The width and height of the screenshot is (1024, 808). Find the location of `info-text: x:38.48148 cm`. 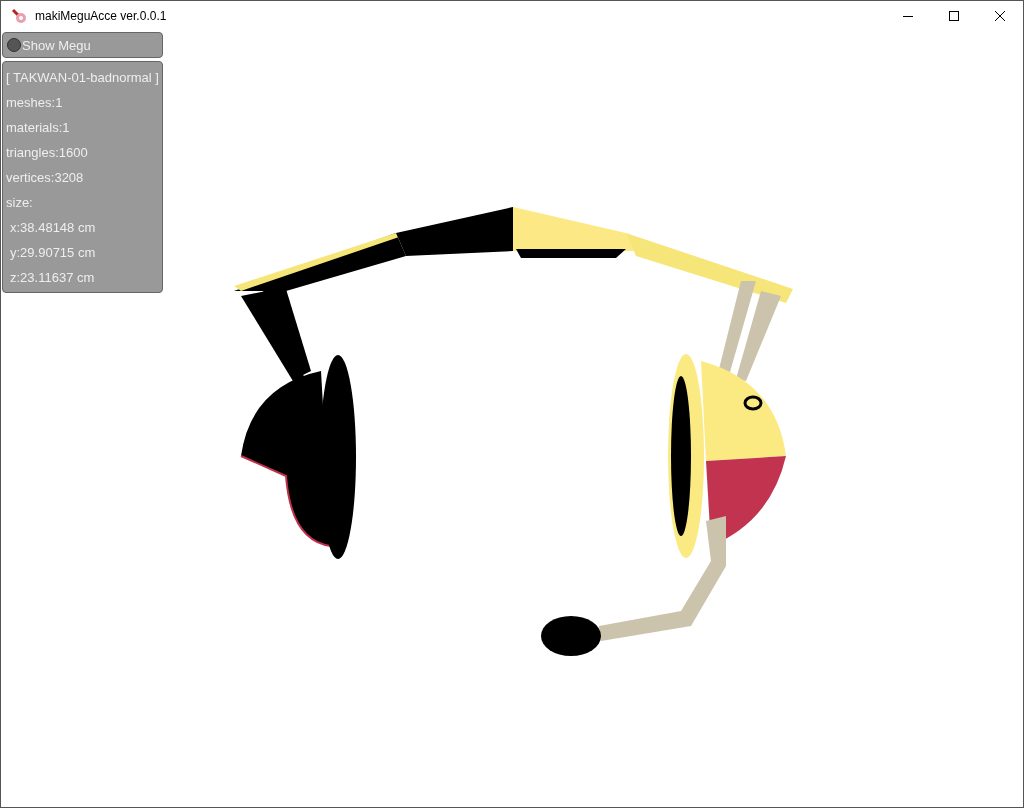

info-text: x:38.48148 cm is located at coordinates (53, 228).